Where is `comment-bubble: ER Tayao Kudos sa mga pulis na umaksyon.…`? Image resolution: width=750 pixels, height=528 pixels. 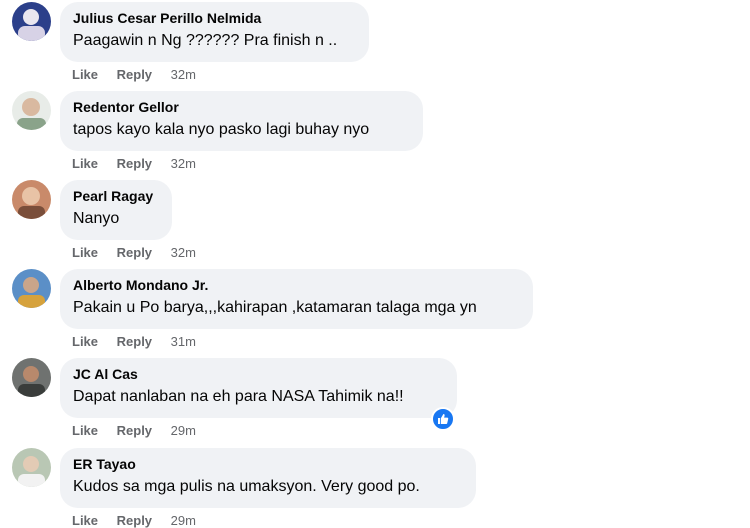
comment-bubble: ER Tayao Kudos sa mga pulis na umaksyon.… is located at coordinates (268, 478).